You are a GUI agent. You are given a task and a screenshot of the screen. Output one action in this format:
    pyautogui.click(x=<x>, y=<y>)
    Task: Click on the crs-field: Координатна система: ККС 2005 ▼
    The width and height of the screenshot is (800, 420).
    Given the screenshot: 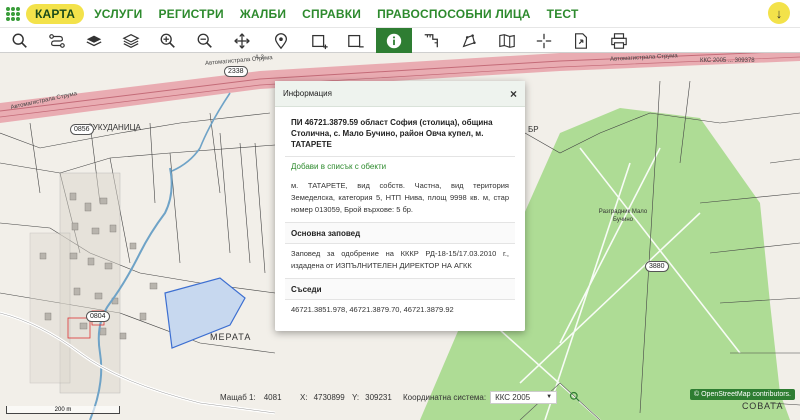 What is the action you would take?
    pyautogui.click(x=492, y=397)
    